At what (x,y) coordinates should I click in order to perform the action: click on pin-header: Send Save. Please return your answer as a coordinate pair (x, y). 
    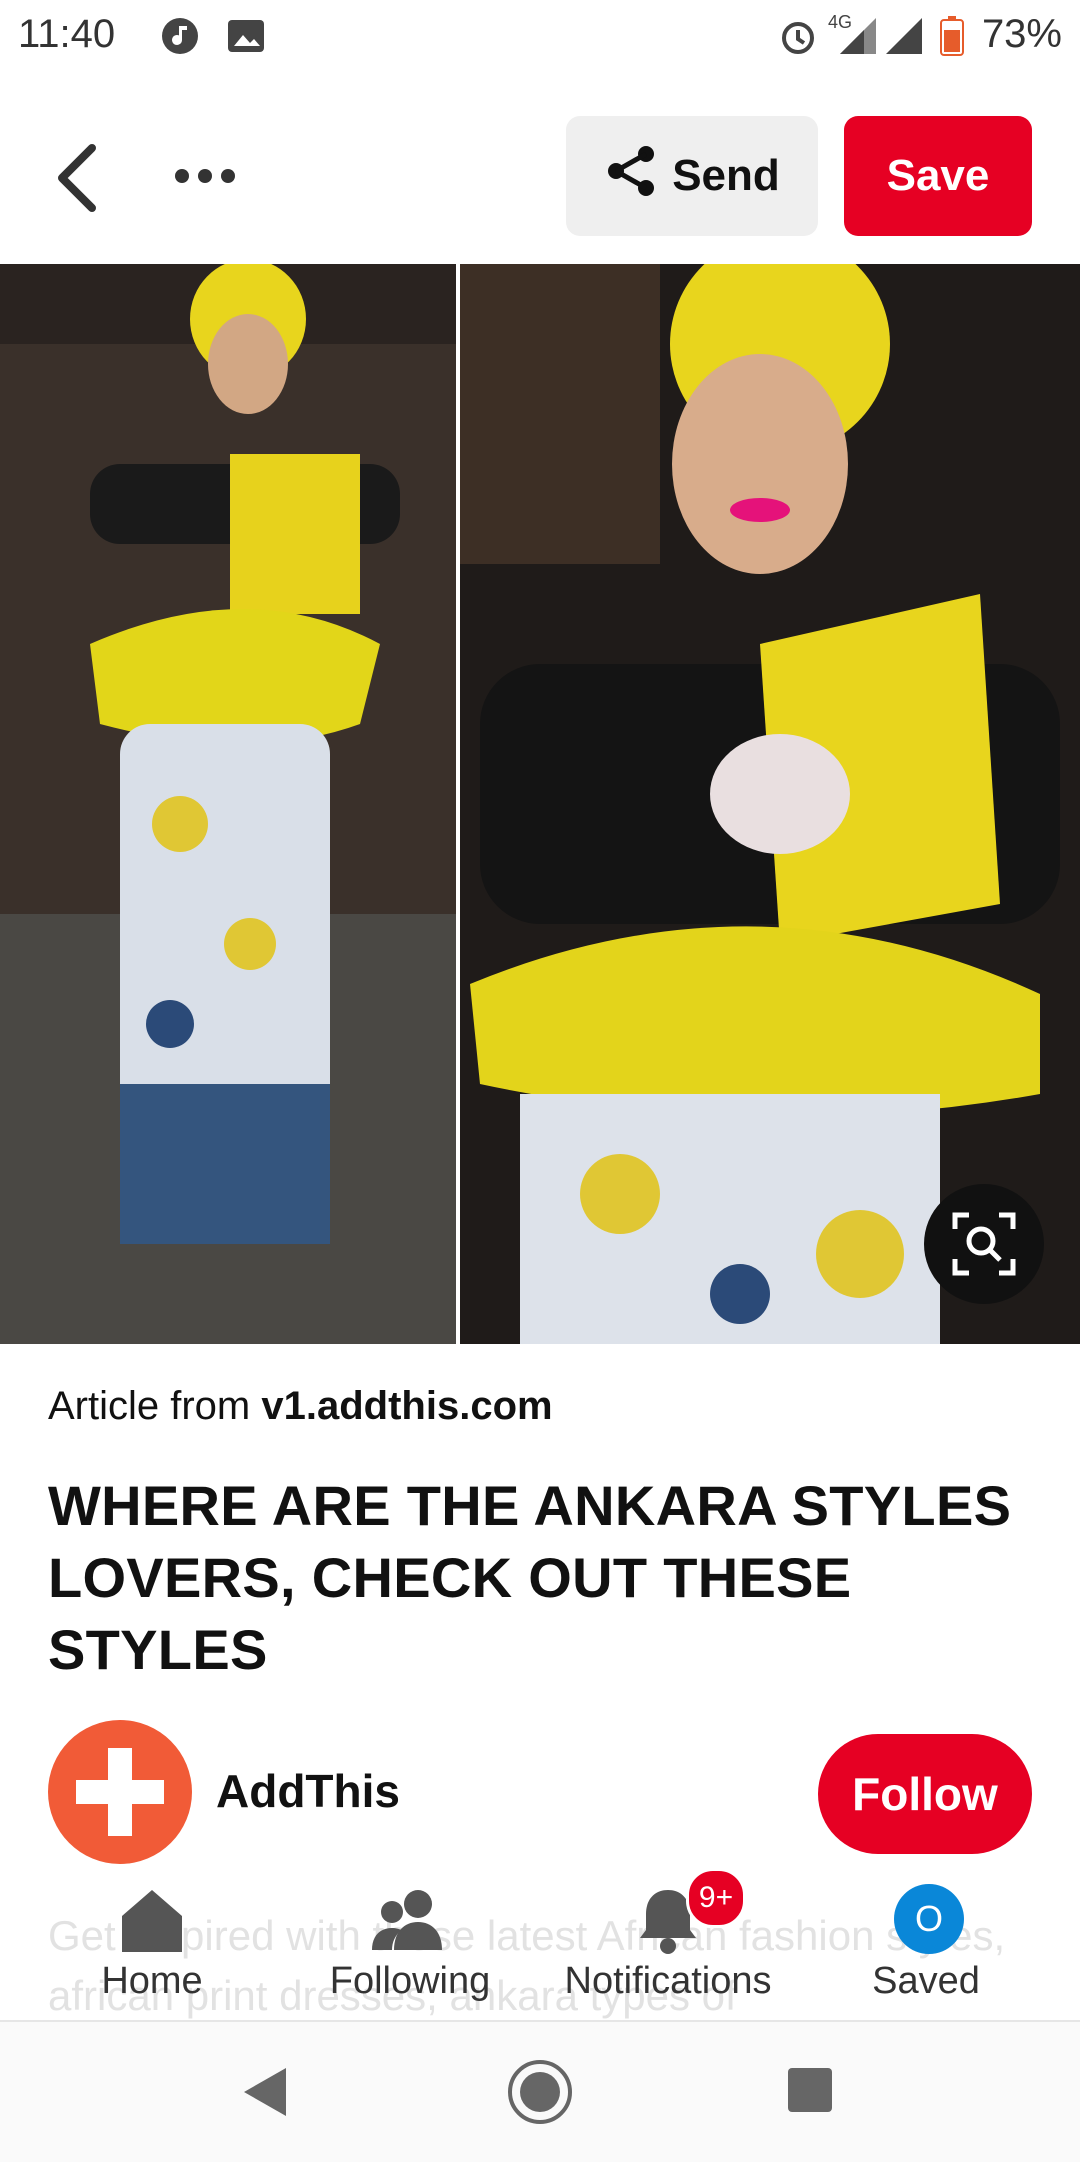
    Looking at the image, I should click on (540, 175).